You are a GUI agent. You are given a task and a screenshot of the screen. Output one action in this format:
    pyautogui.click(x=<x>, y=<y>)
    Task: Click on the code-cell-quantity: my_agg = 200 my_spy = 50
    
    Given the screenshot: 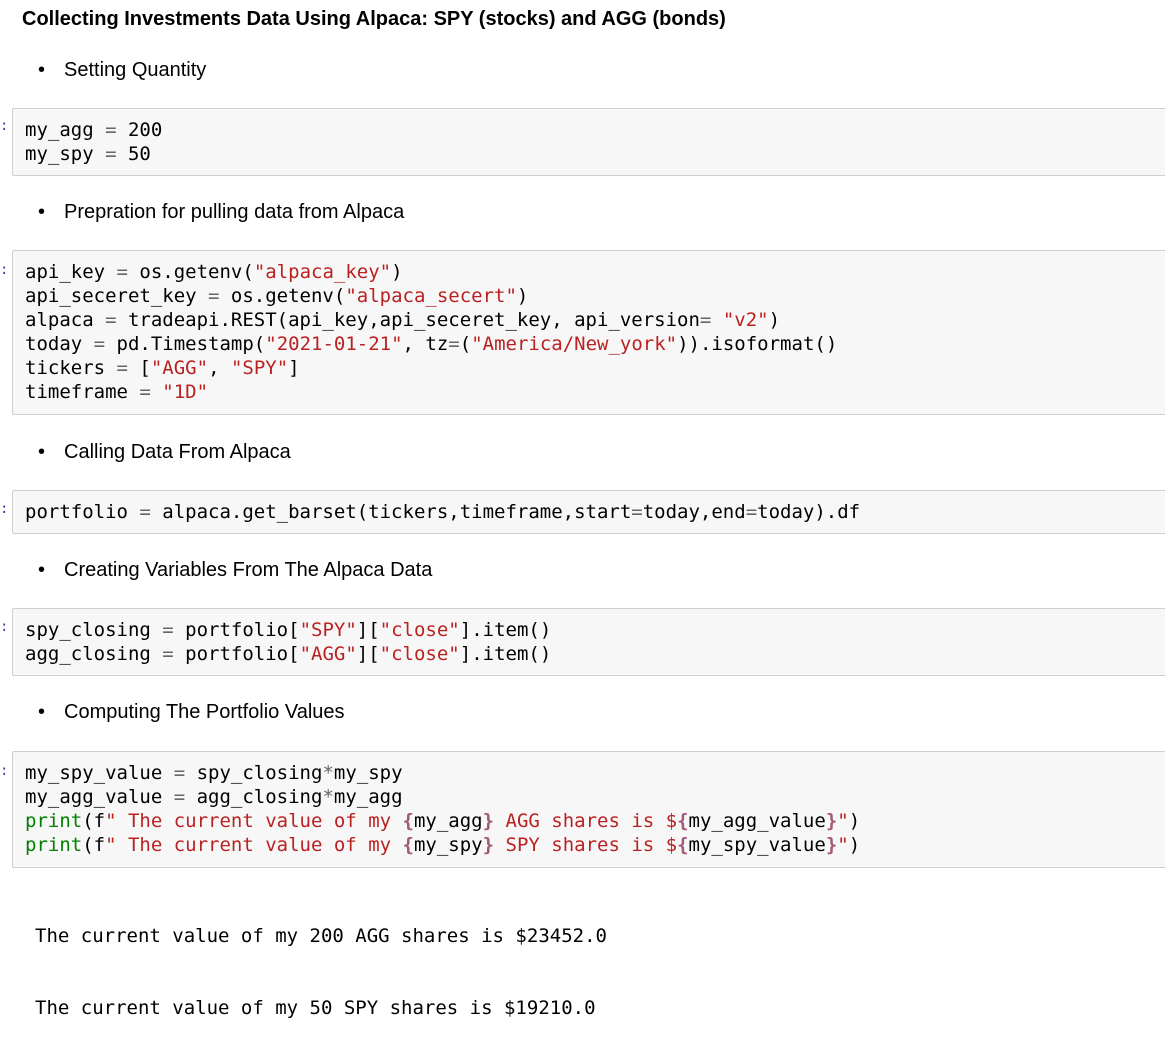 What is the action you would take?
    pyautogui.click(x=588, y=142)
    